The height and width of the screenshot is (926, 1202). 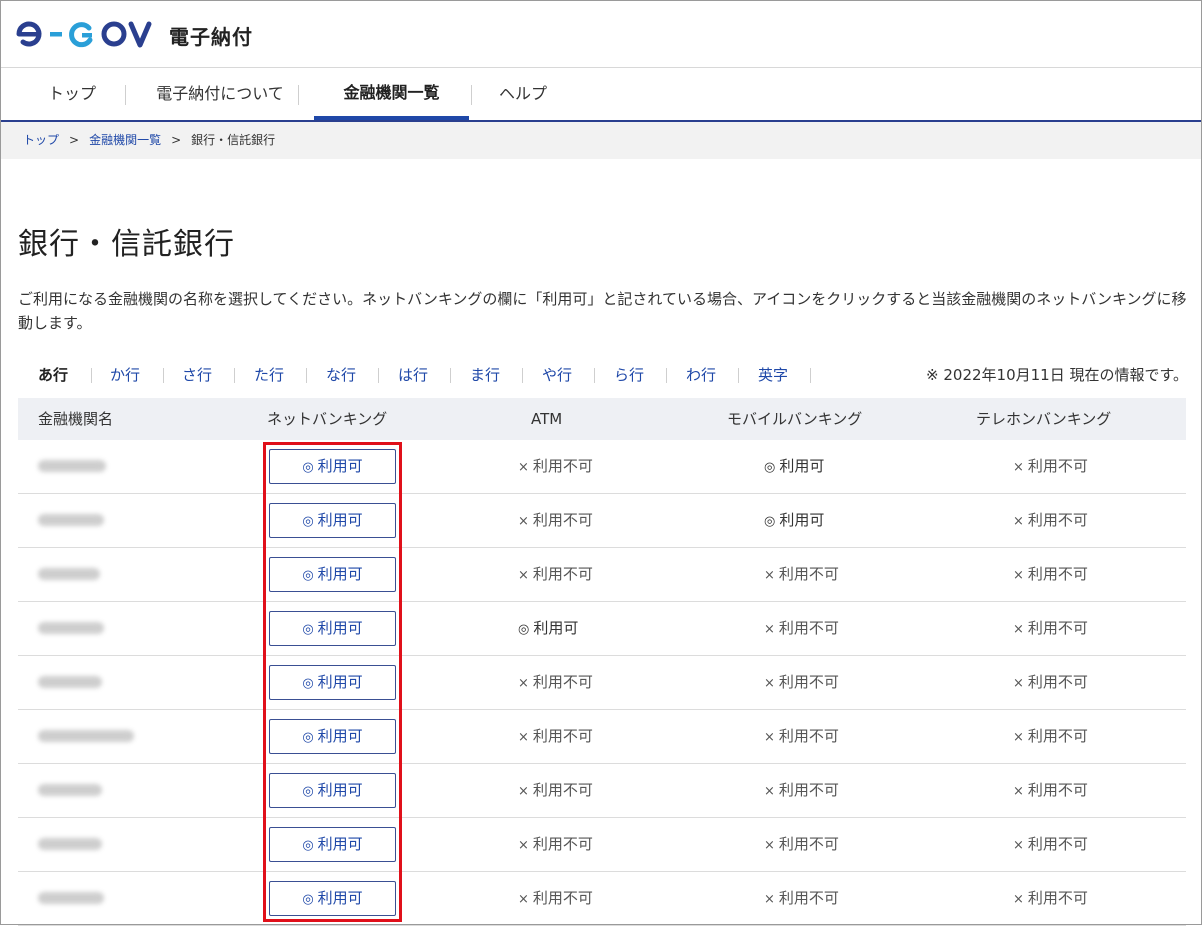 I want to click on kana-tab-ma: ま行, so click(x=485, y=375).